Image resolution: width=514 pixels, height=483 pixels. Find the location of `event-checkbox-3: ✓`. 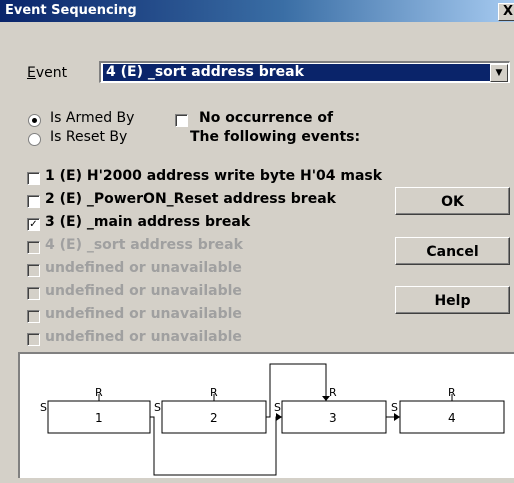

event-checkbox-3: ✓ is located at coordinates (33, 224).